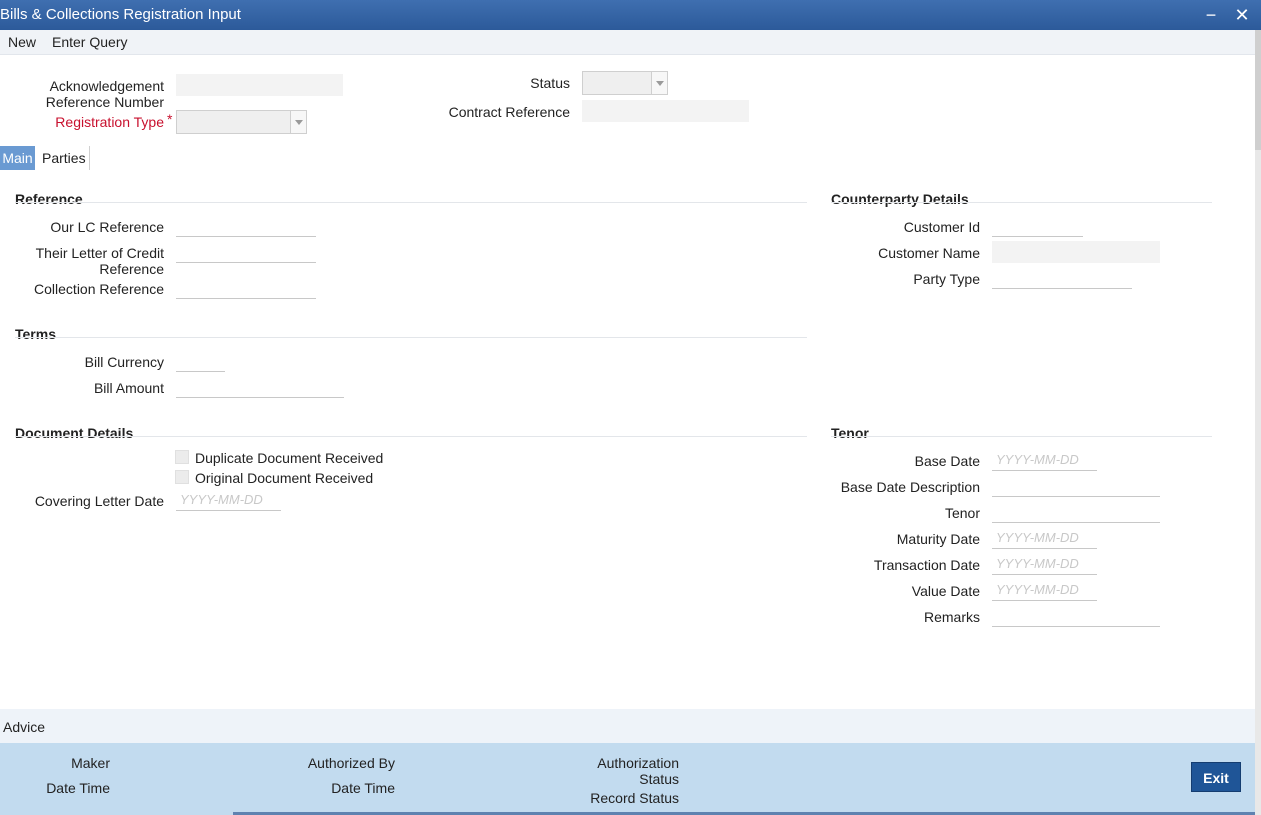  Describe the element at coordinates (109, 122) in the screenshot. I see `reg-type-text: Registration Type` at that location.